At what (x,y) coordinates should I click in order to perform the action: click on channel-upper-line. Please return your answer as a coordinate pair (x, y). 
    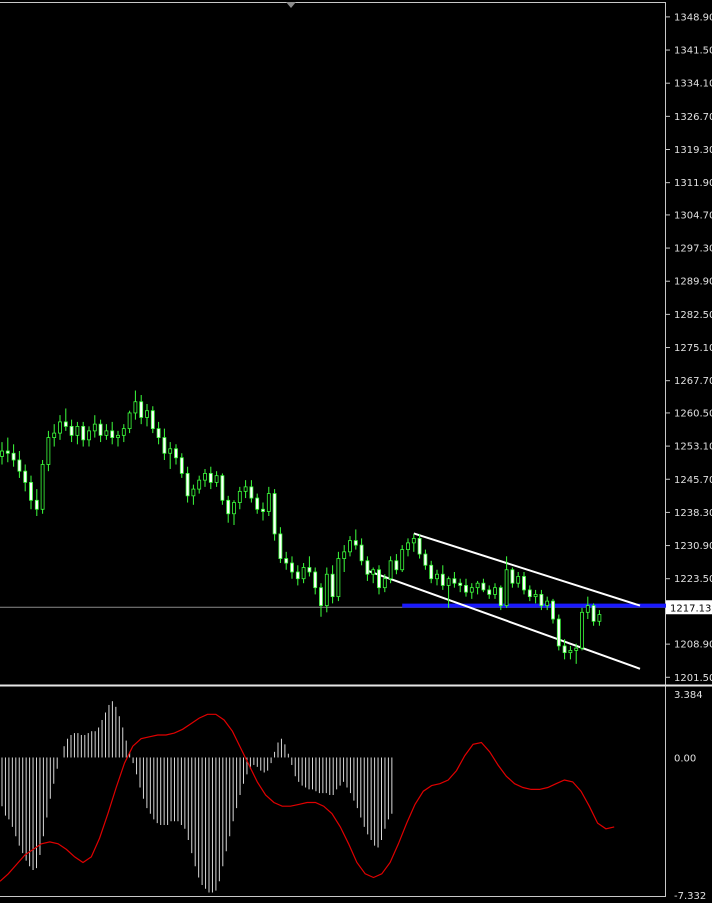
    Looking at the image, I should click on (527, 569).